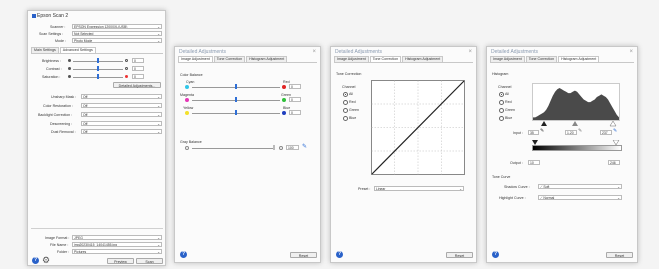 Image resolution: width=659 pixels, height=269 pixels. I want to click on cyan-red-knob, so click(236, 86).